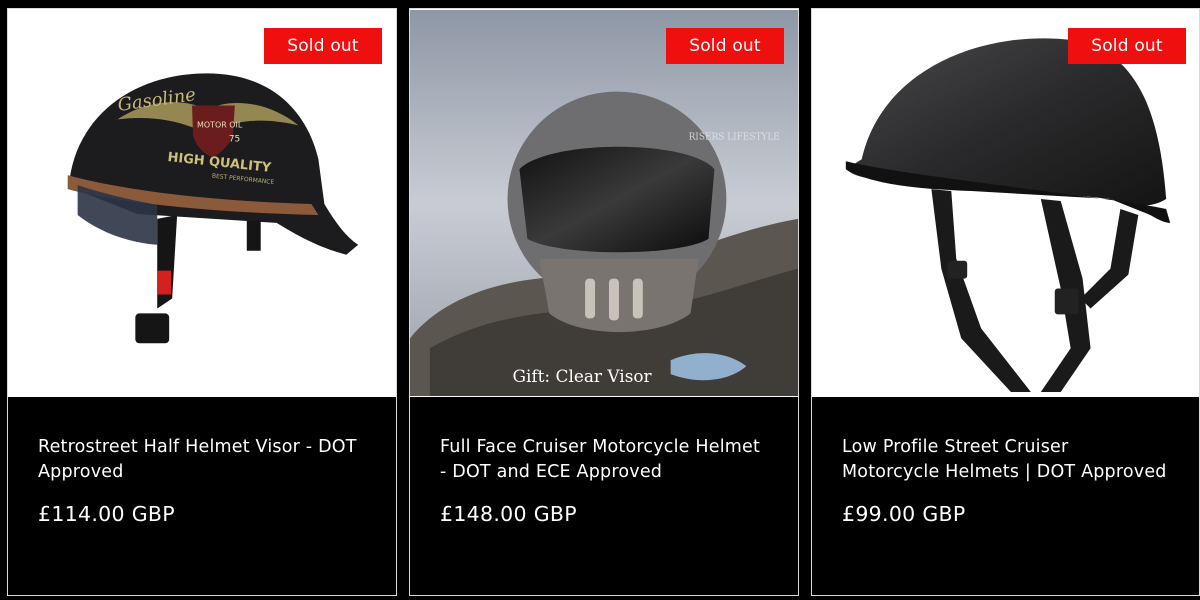  What do you see at coordinates (234, 139) in the screenshot?
I see `helmet-number-text: 75` at bounding box center [234, 139].